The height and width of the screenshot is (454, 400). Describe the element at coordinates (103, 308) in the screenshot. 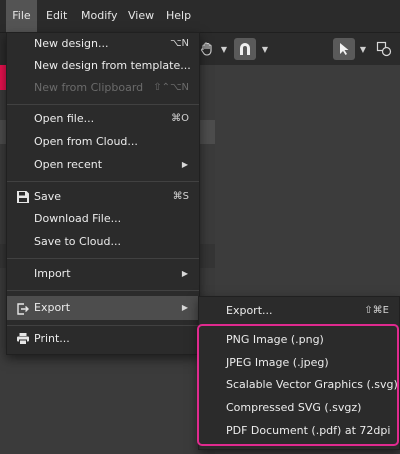

I see `menu-item-export: Export ▶` at that location.